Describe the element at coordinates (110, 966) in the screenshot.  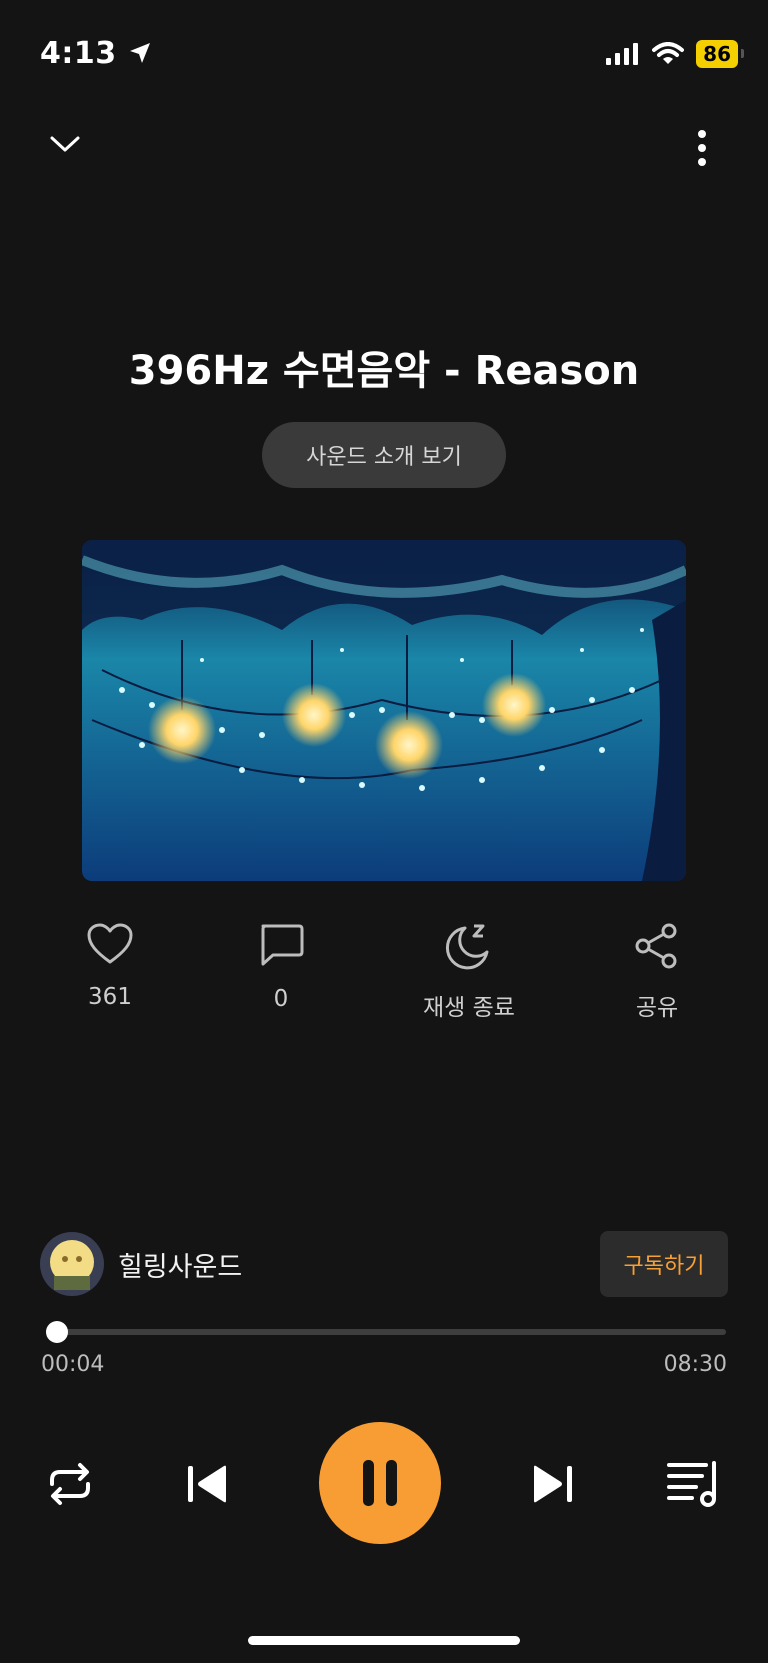
I see `like-action: 361` at that location.